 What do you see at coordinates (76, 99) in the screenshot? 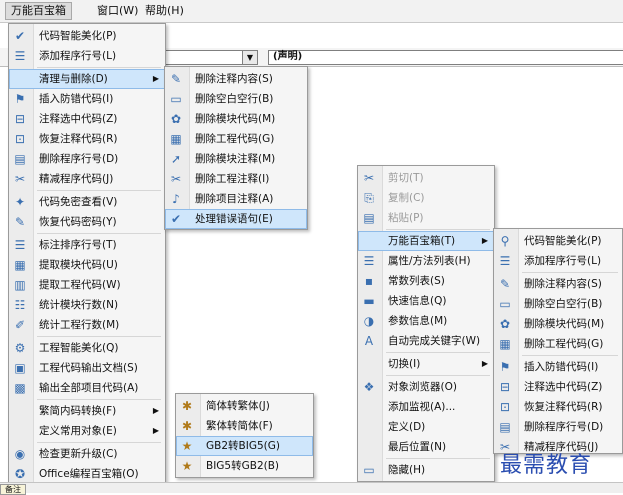
I see `menu-item-label: 插入防错代码(I)` at bounding box center [76, 99].